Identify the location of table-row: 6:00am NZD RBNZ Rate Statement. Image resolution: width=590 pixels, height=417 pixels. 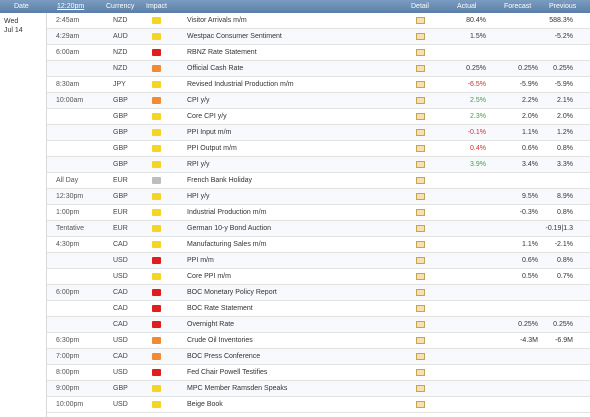
(295, 53).